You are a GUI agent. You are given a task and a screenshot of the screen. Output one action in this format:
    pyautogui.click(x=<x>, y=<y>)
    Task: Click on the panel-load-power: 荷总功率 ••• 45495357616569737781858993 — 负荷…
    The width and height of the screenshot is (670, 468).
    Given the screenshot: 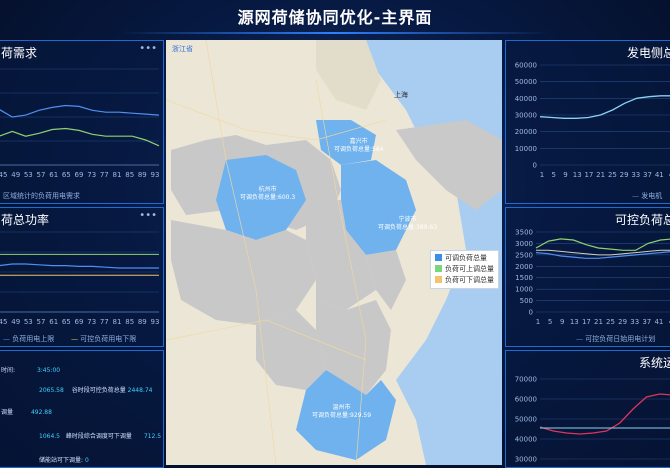 What is the action you would take?
    pyautogui.click(x=82, y=277)
    